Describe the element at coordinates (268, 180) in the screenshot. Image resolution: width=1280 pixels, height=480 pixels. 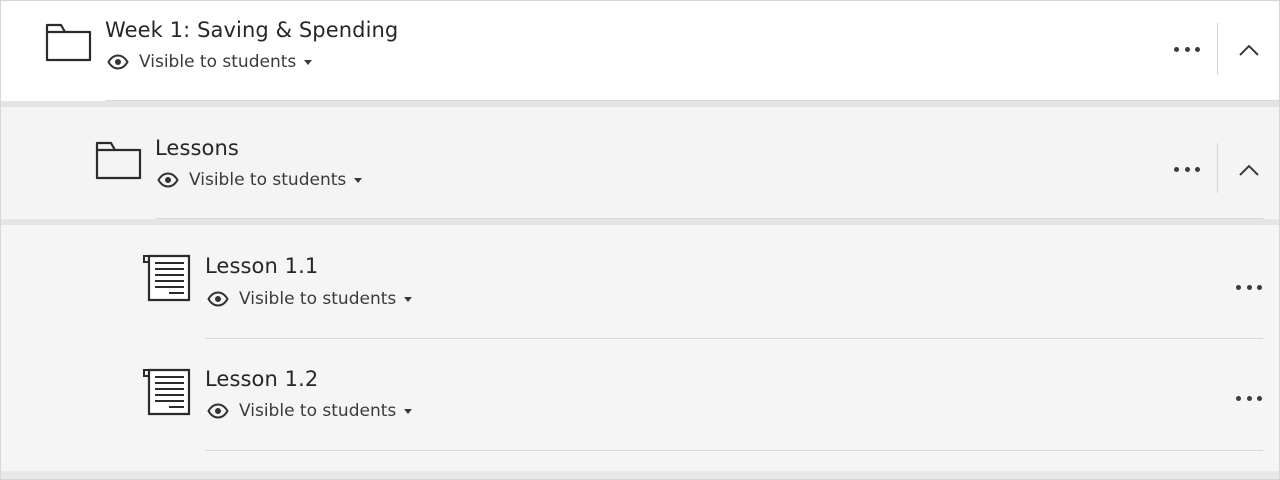
I see `visibility-label-lessons: Visible to students` at that location.